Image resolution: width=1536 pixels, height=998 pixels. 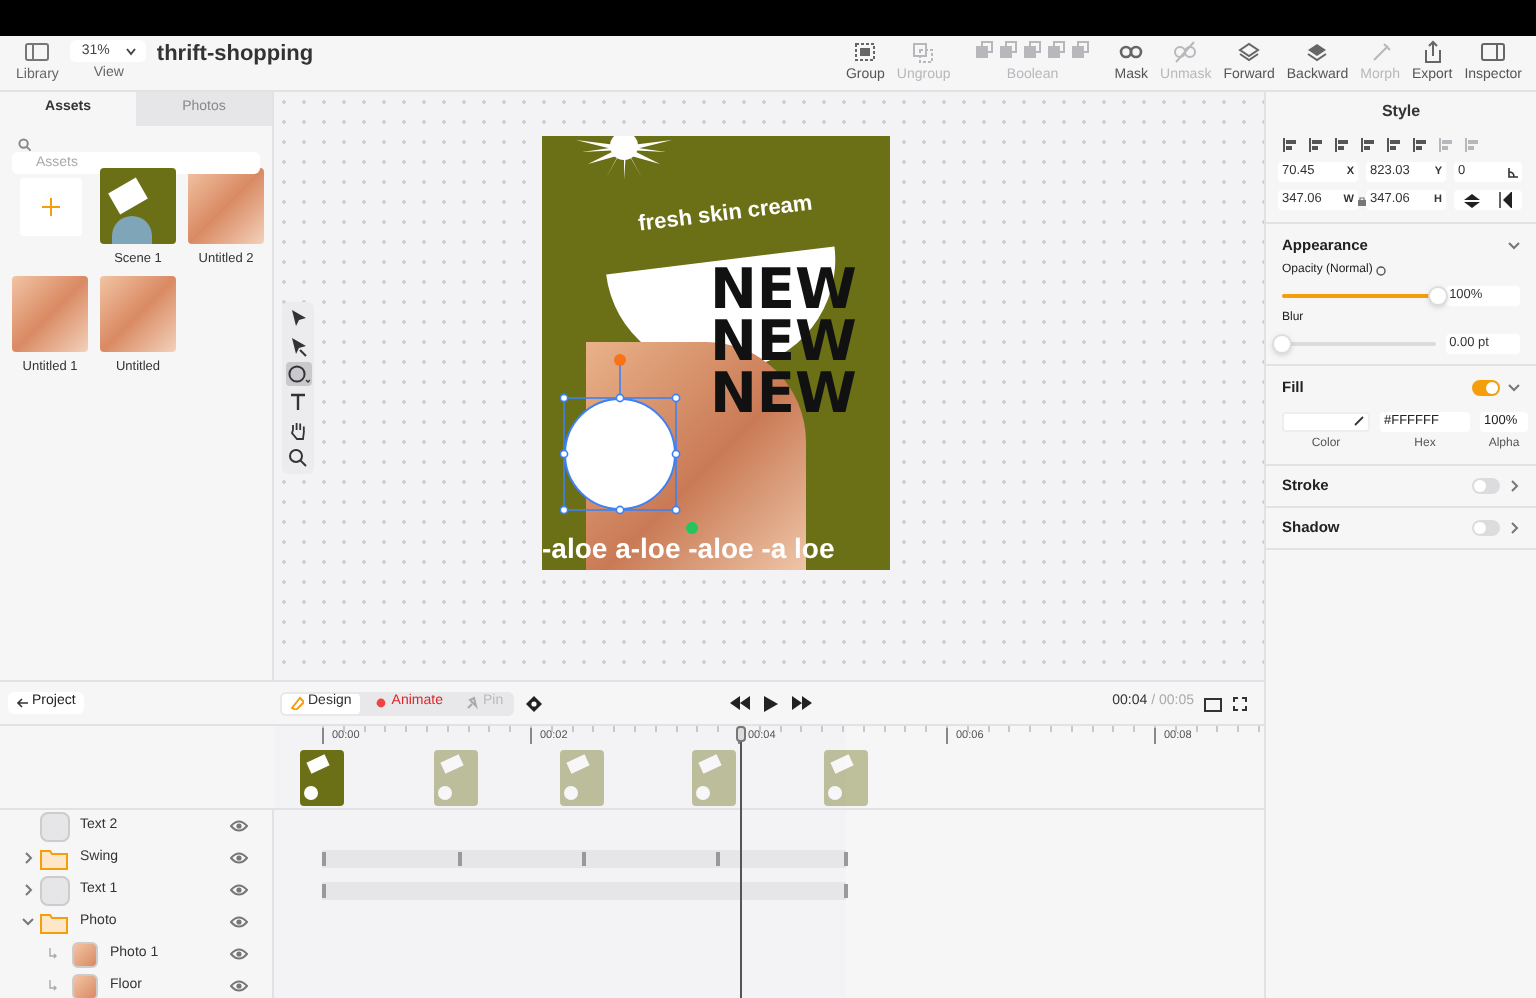 What do you see at coordinates (1185, 51) in the screenshot?
I see `unmask-icon` at bounding box center [1185, 51].